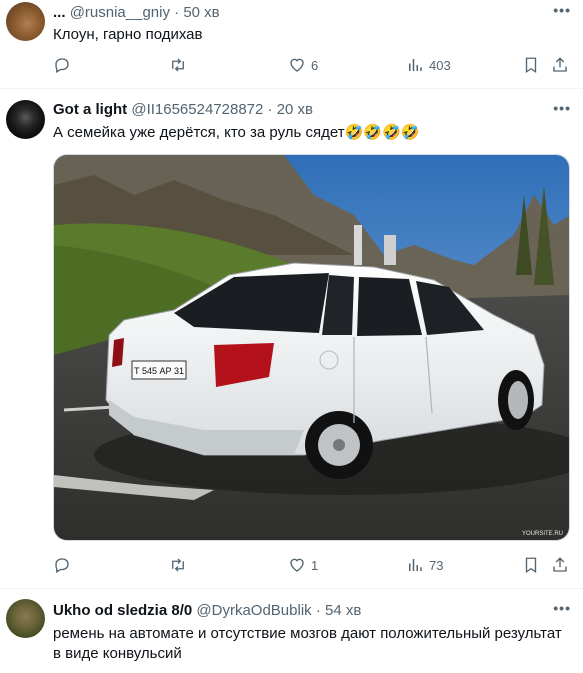 This screenshot has width=583, height=673. What do you see at coordinates (128, 34) in the screenshot?
I see `tweet-text: Клоун, гарно подихав` at bounding box center [128, 34].